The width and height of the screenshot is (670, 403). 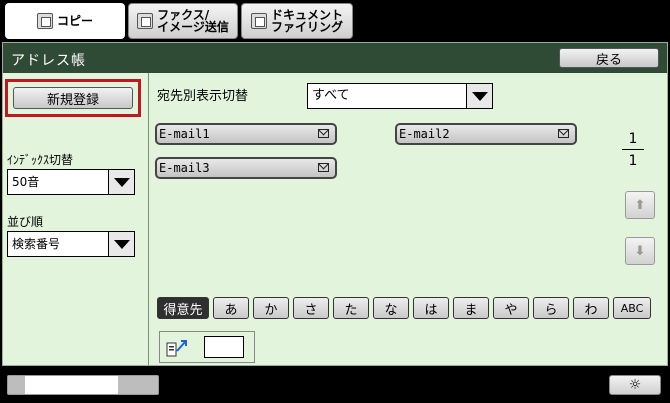 What do you see at coordinates (424, 134) in the screenshot?
I see `destination-label: E-mail2` at bounding box center [424, 134].